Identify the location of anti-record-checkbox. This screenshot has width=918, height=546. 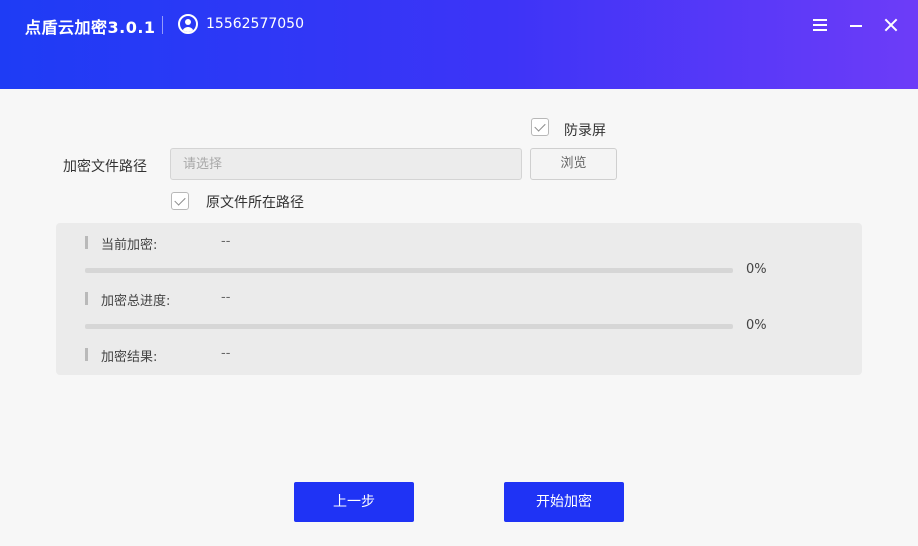
(540, 127).